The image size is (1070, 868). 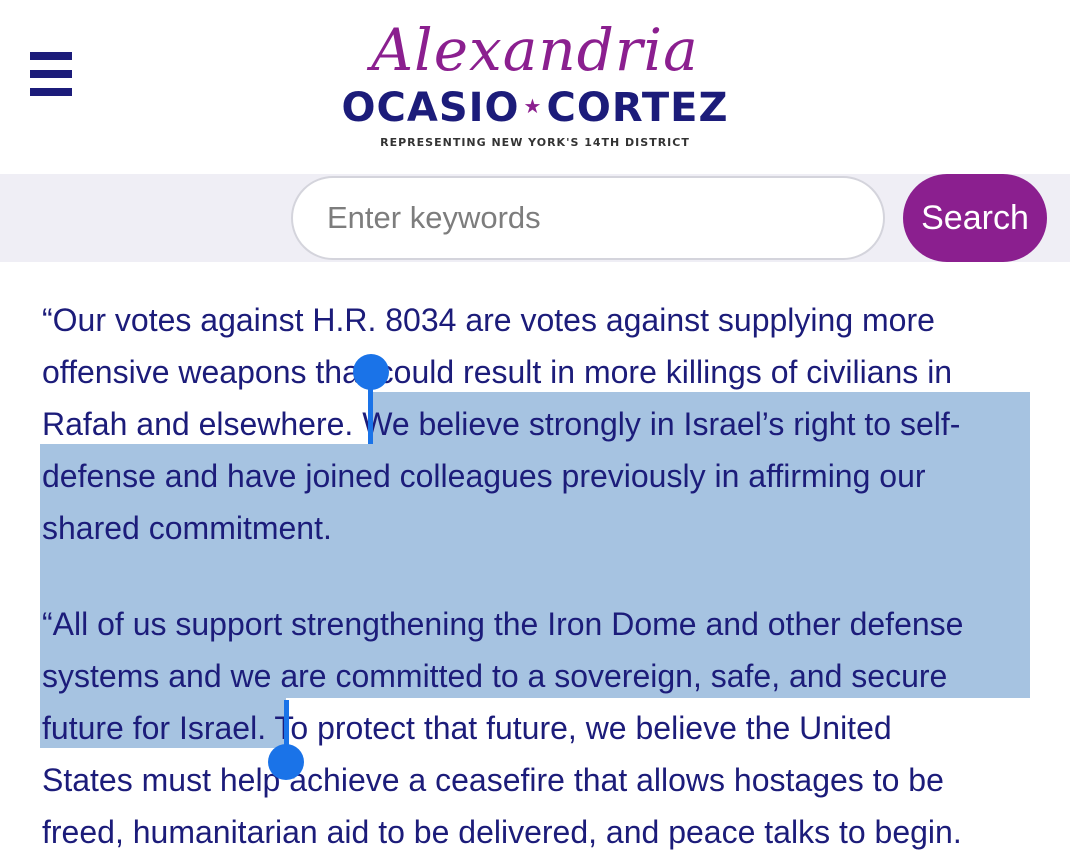 I want to click on selection-start-caret, so click(x=370, y=413).